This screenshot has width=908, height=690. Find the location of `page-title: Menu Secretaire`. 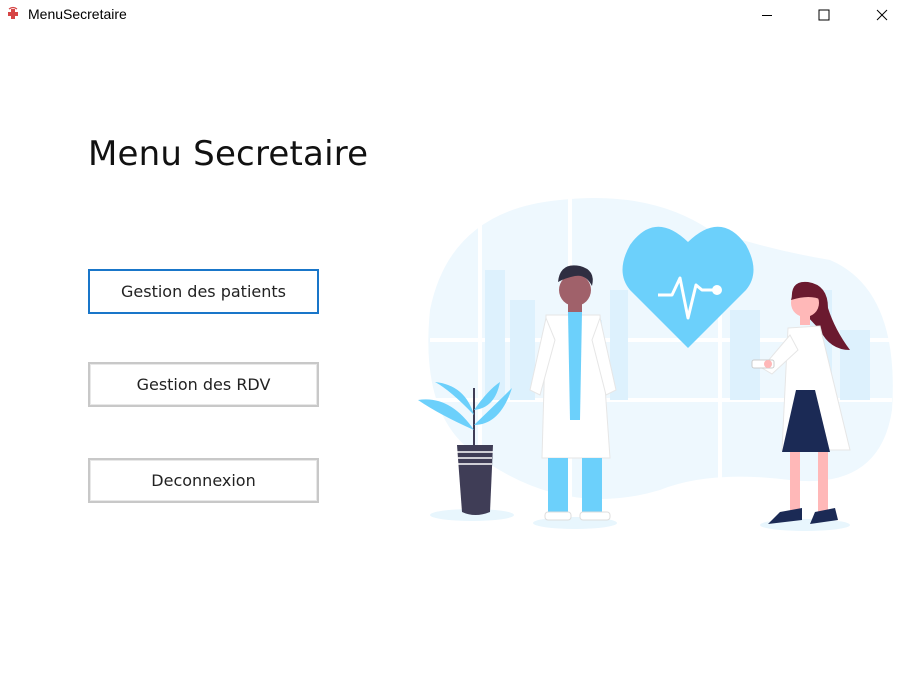

page-title: Menu Secretaire is located at coordinates (228, 154).